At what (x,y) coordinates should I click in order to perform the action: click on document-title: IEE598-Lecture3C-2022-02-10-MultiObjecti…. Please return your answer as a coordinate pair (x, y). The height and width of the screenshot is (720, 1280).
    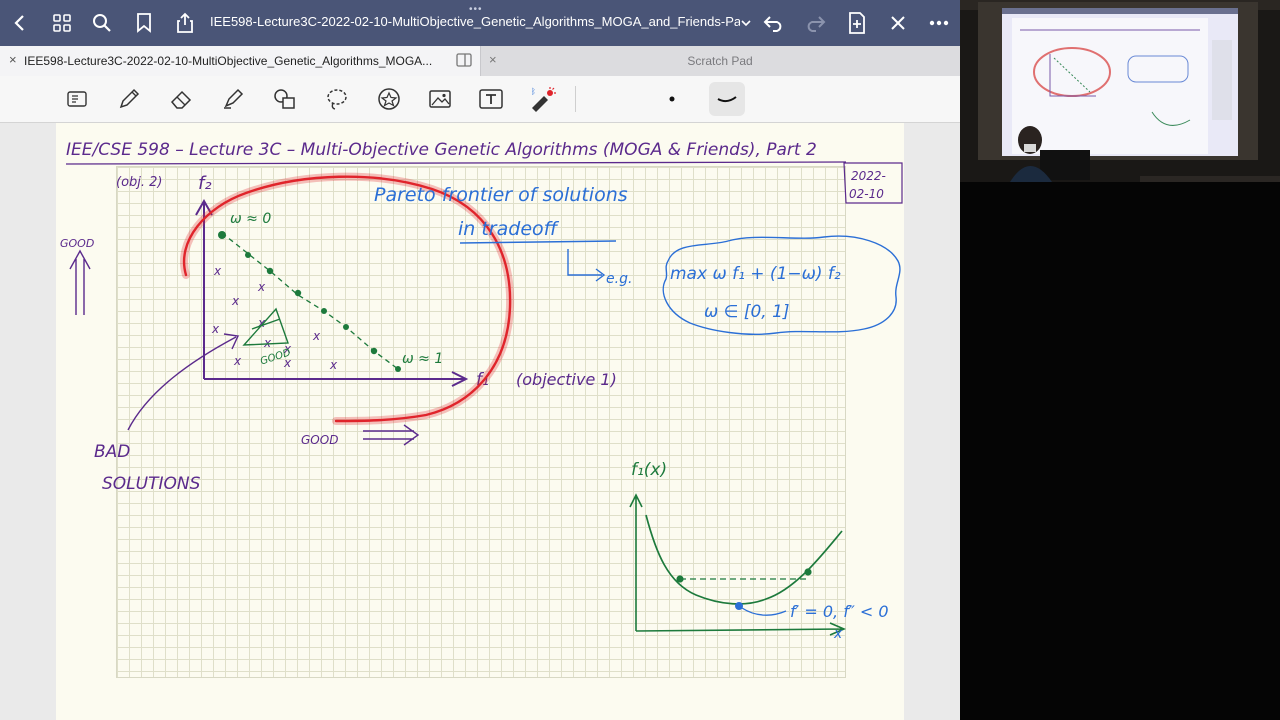
    Looking at the image, I should click on (475, 21).